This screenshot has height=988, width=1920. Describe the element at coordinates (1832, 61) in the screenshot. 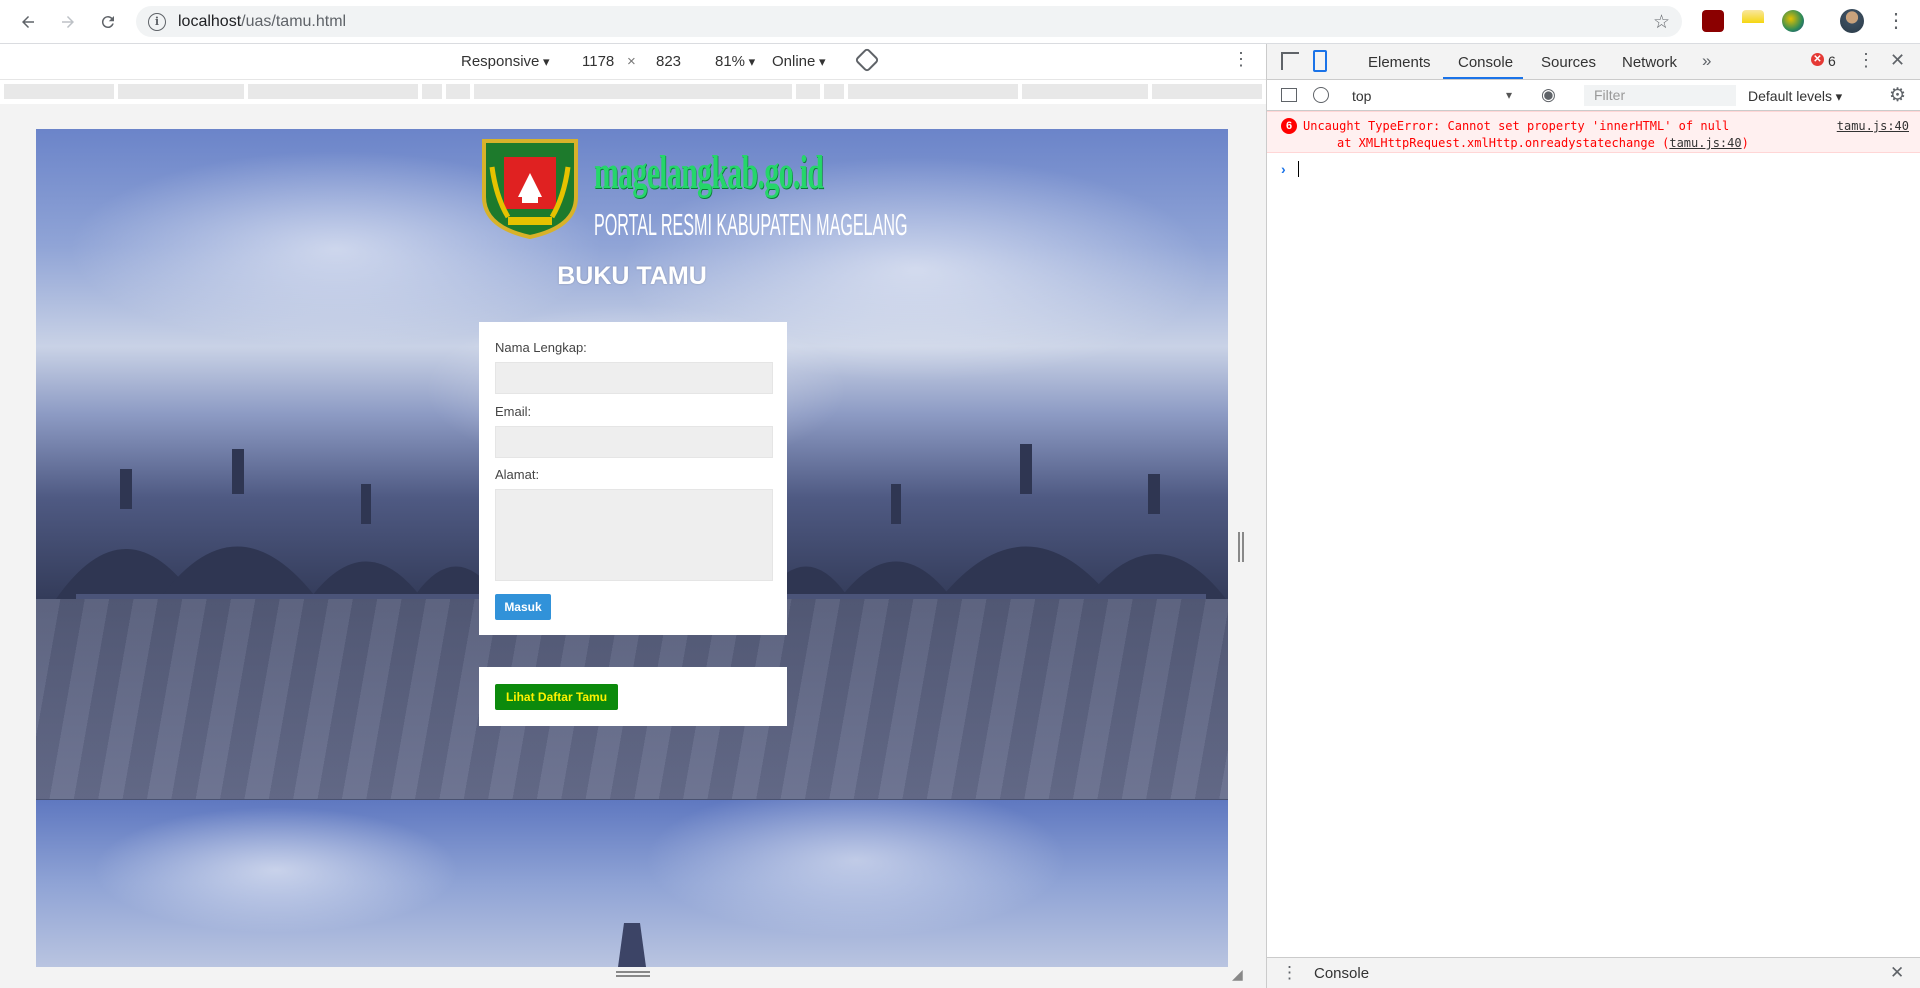

I see `error-count: 6` at that location.